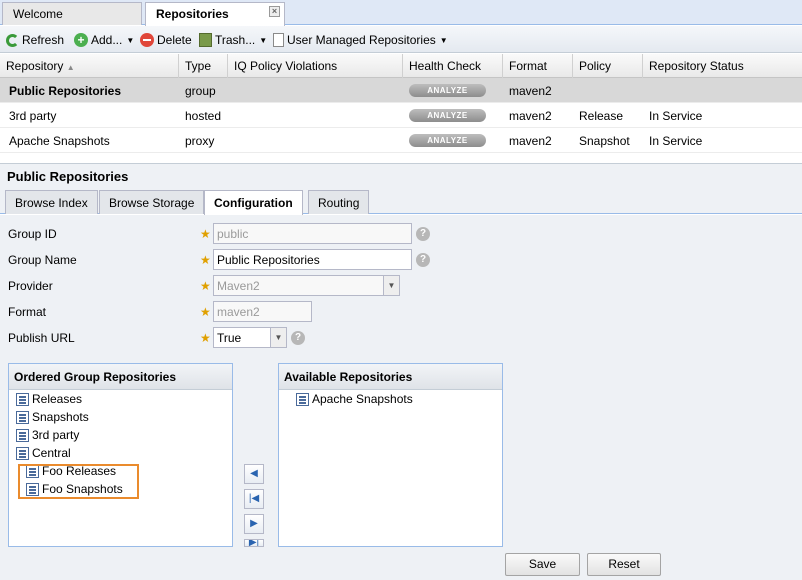 Image resolution: width=802 pixels, height=580 pixels. I want to click on list-item: Apache Snapshots, so click(354, 399).